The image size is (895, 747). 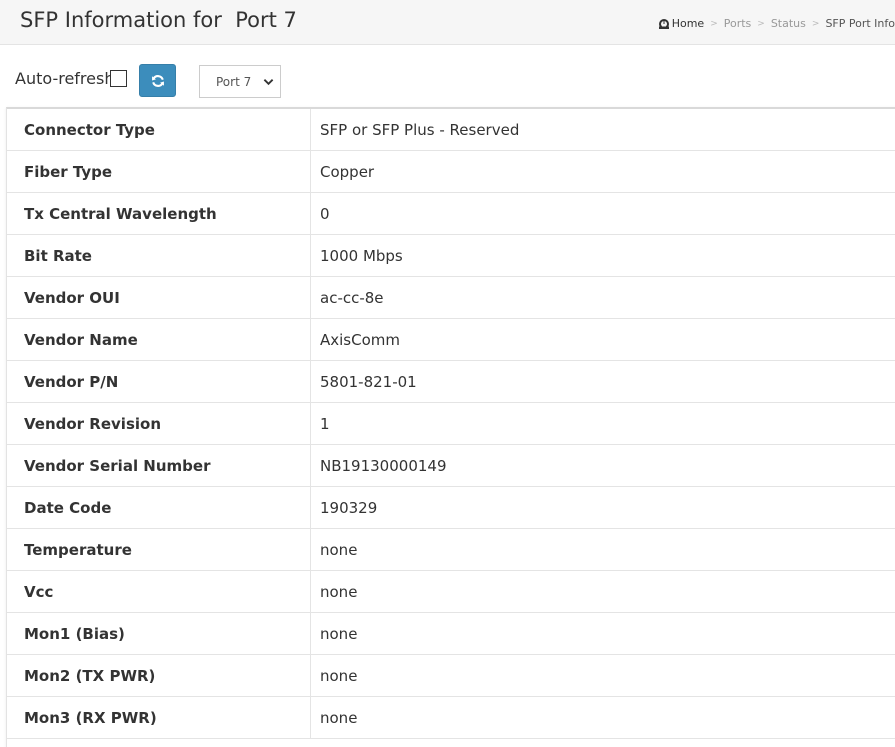 What do you see at coordinates (451, 550) in the screenshot?
I see `table-row: Temperature none` at bounding box center [451, 550].